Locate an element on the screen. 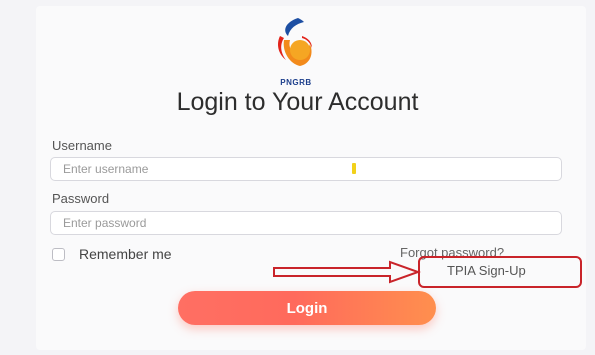  logo-text: PNGRB is located at coordinates (296, 82).